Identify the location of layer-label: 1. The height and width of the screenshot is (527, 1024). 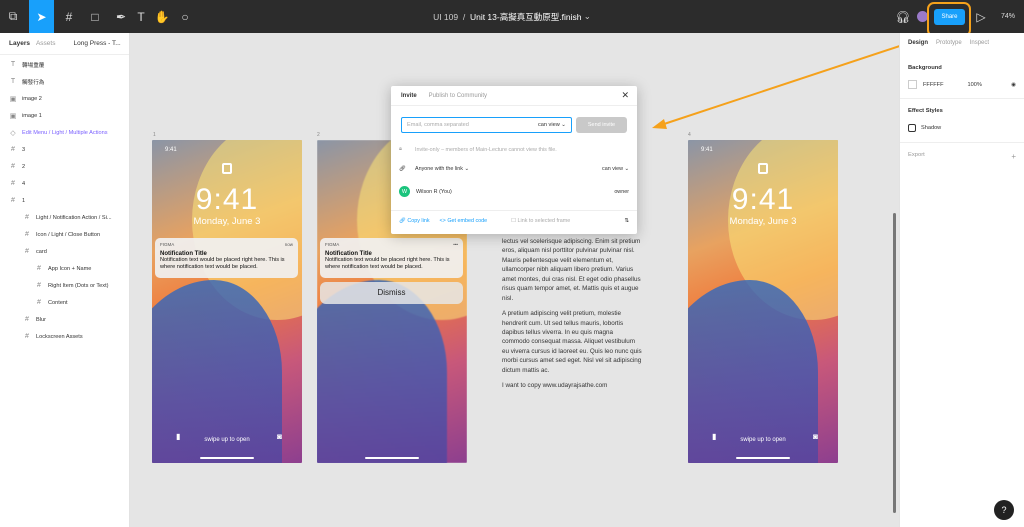
(24, 200).